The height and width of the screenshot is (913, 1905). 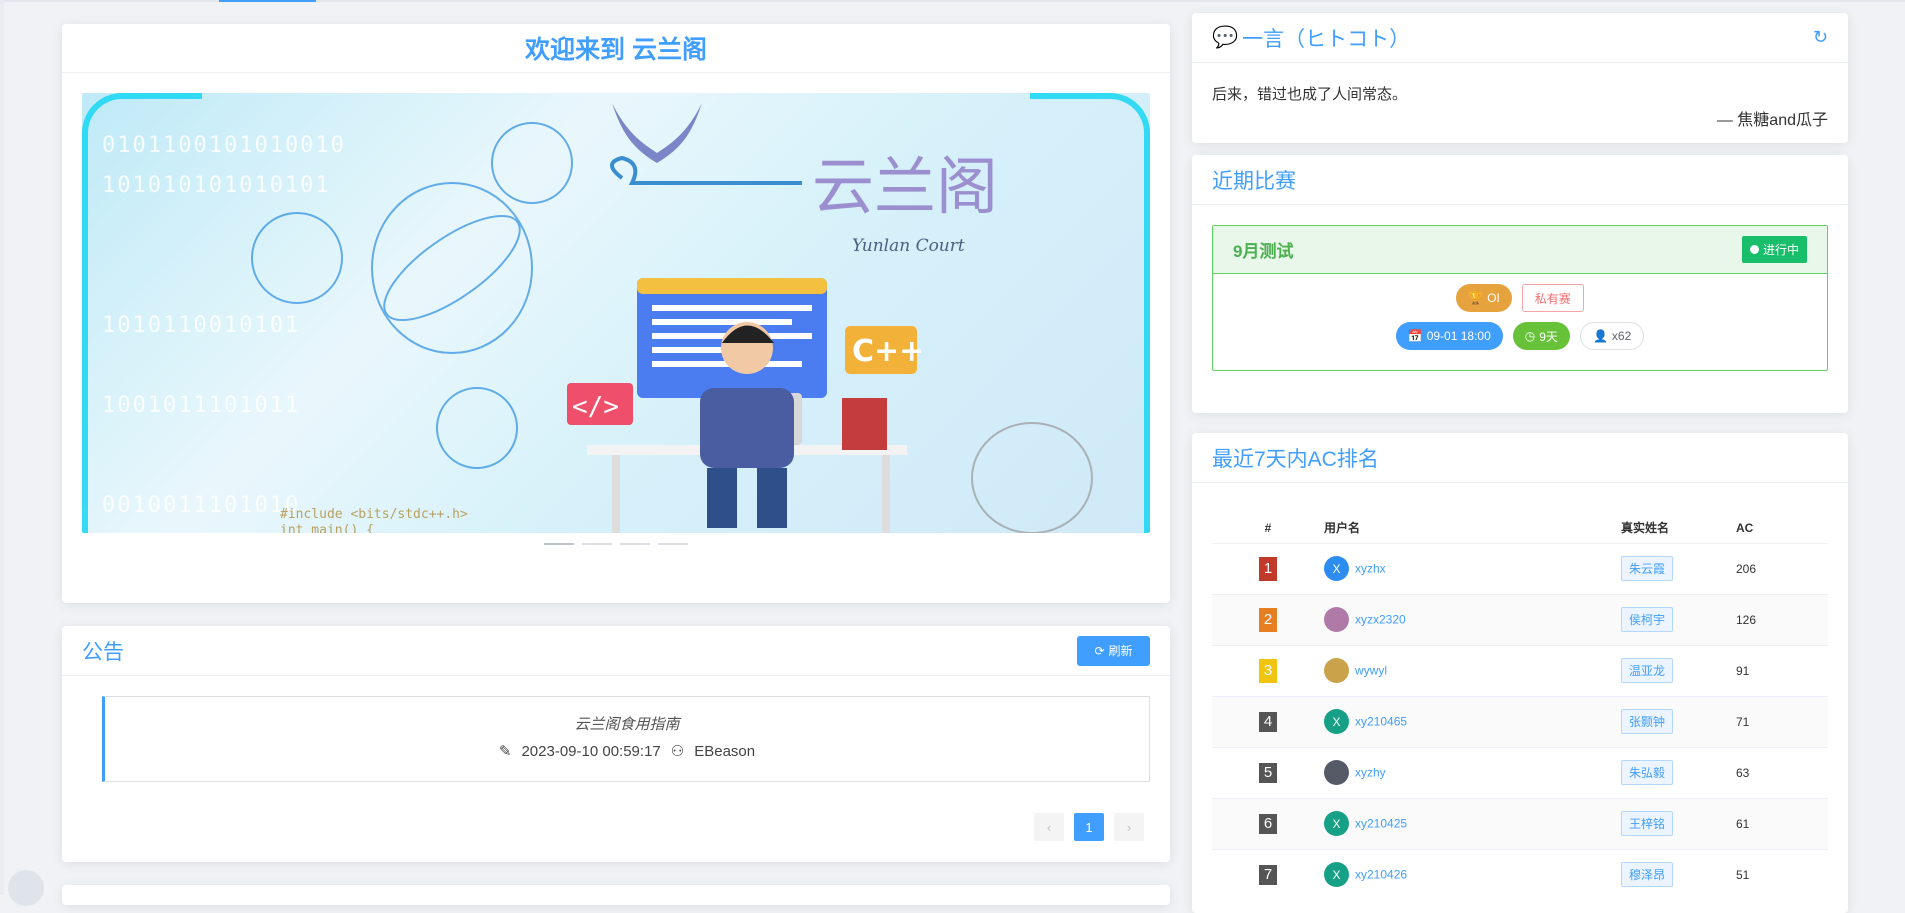 What do you see at coordinates (616, 544) in the screenshot?
I see `carousel-indicators` at bounding box center [616, 544].